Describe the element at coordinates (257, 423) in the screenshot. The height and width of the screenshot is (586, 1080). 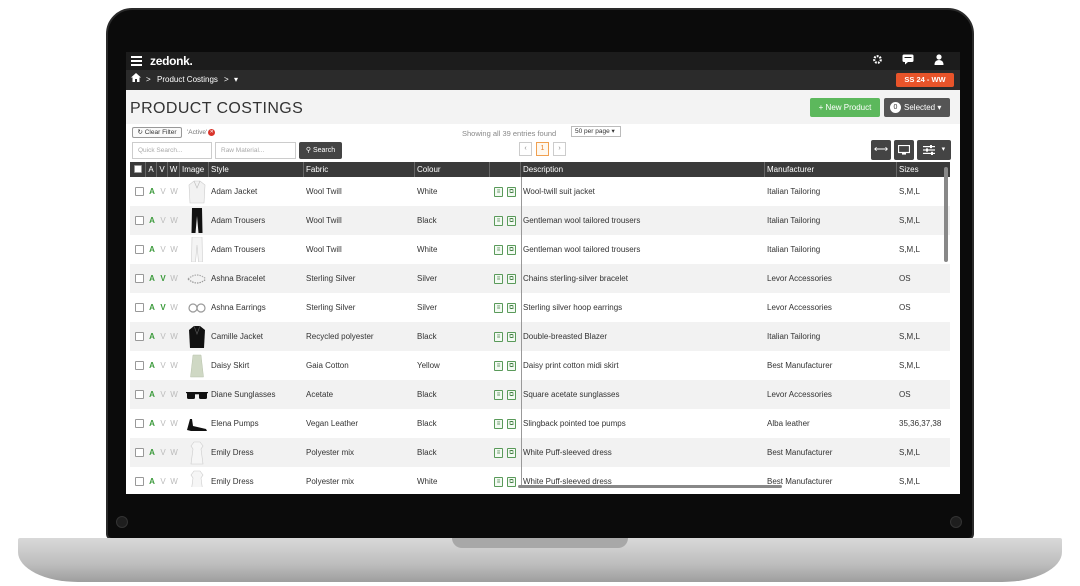
I see `cell-style: Elena Pumps` at that location.